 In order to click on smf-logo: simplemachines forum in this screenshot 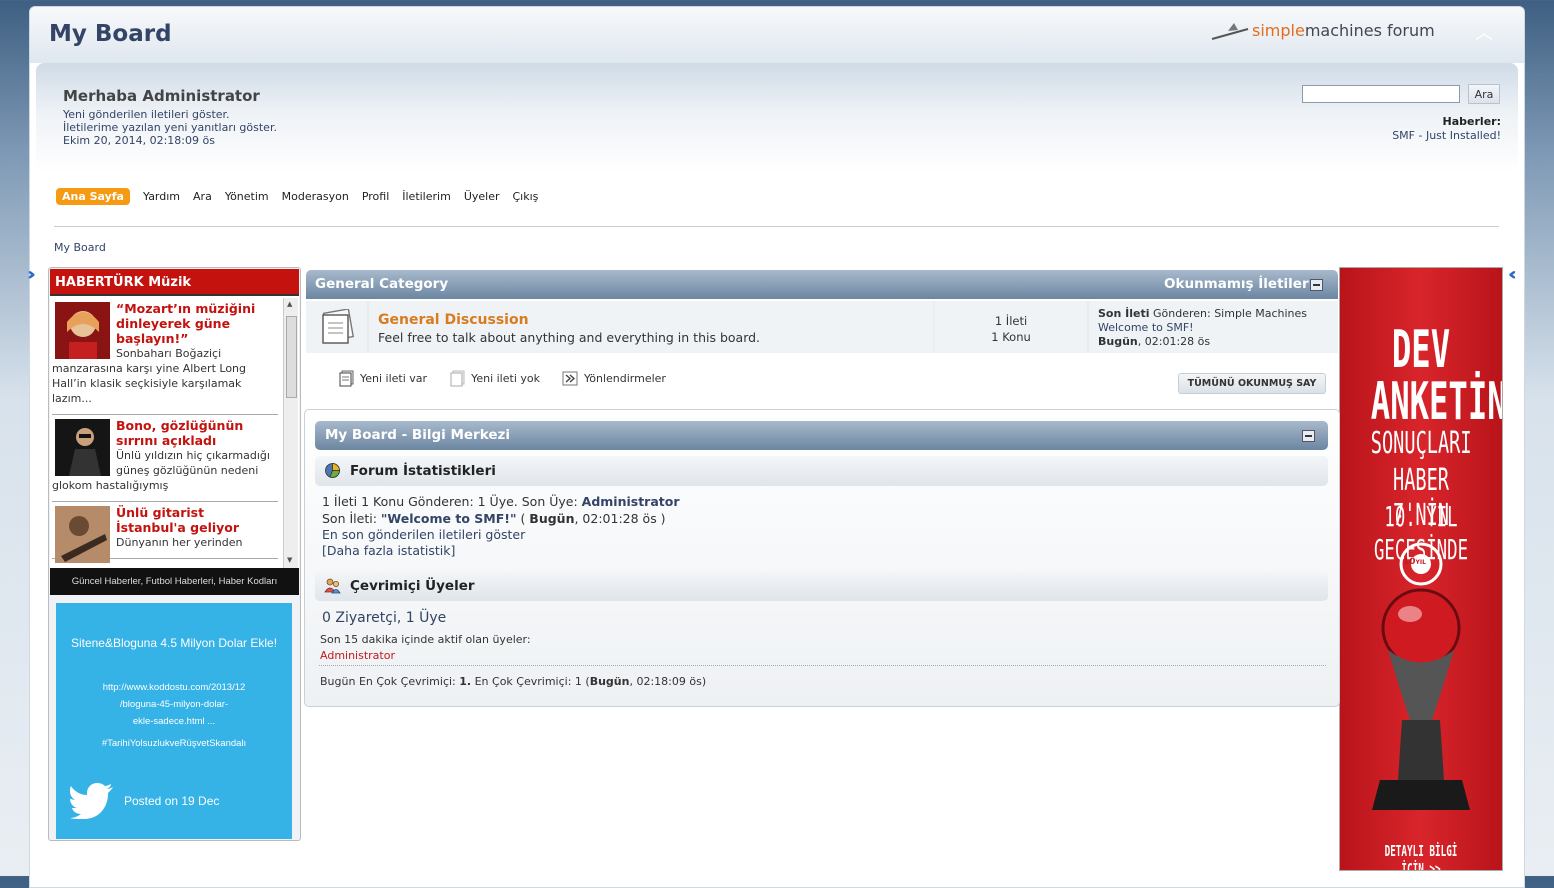, I will do `click(1332, 32)`.